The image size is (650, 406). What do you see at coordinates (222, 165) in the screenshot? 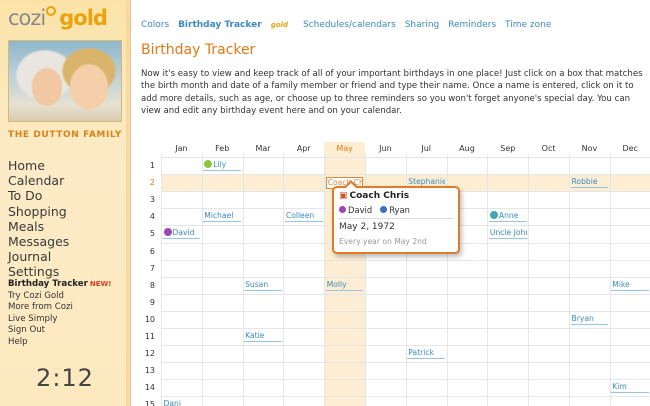
I see `birthday-entry: Lily` at bounding box center [222, 165].